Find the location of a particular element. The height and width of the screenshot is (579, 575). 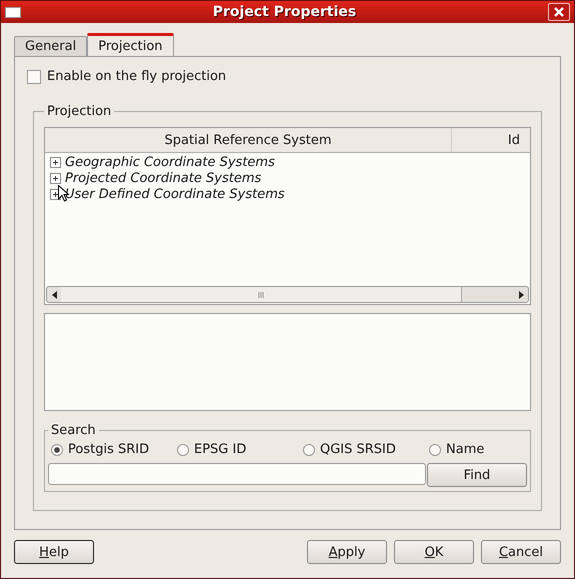

radio-label: Postgis SRID is located at coordinates (109, 449).